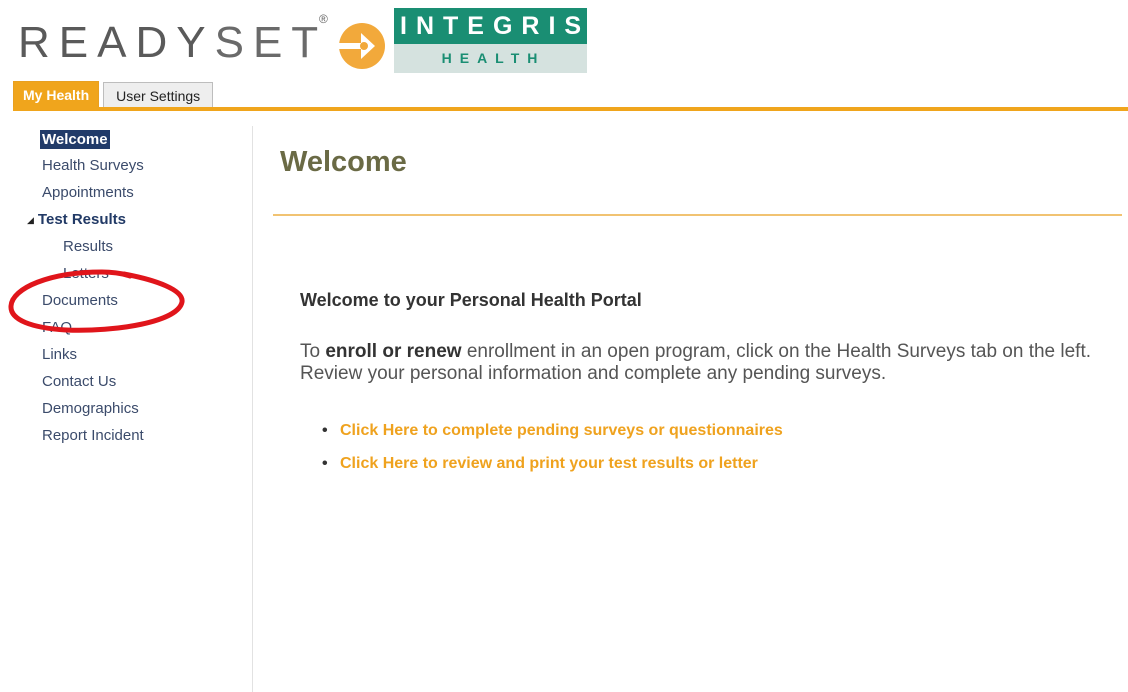 The height and width of the screenshot is (692, 1128). What do you see at coordinates (59, 354) in the screenshot?
I see `sidebar-item-links: Links` at bounding box center [59, 354].